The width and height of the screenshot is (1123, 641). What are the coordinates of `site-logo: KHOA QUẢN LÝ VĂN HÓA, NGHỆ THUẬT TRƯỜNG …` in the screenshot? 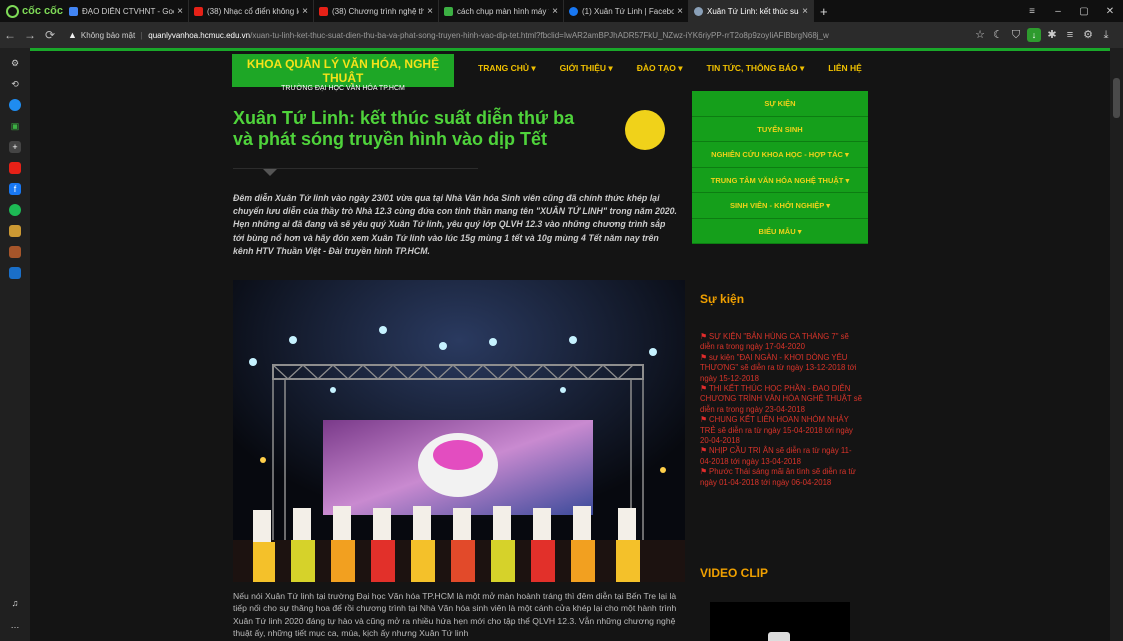 It's located at (343, 73).